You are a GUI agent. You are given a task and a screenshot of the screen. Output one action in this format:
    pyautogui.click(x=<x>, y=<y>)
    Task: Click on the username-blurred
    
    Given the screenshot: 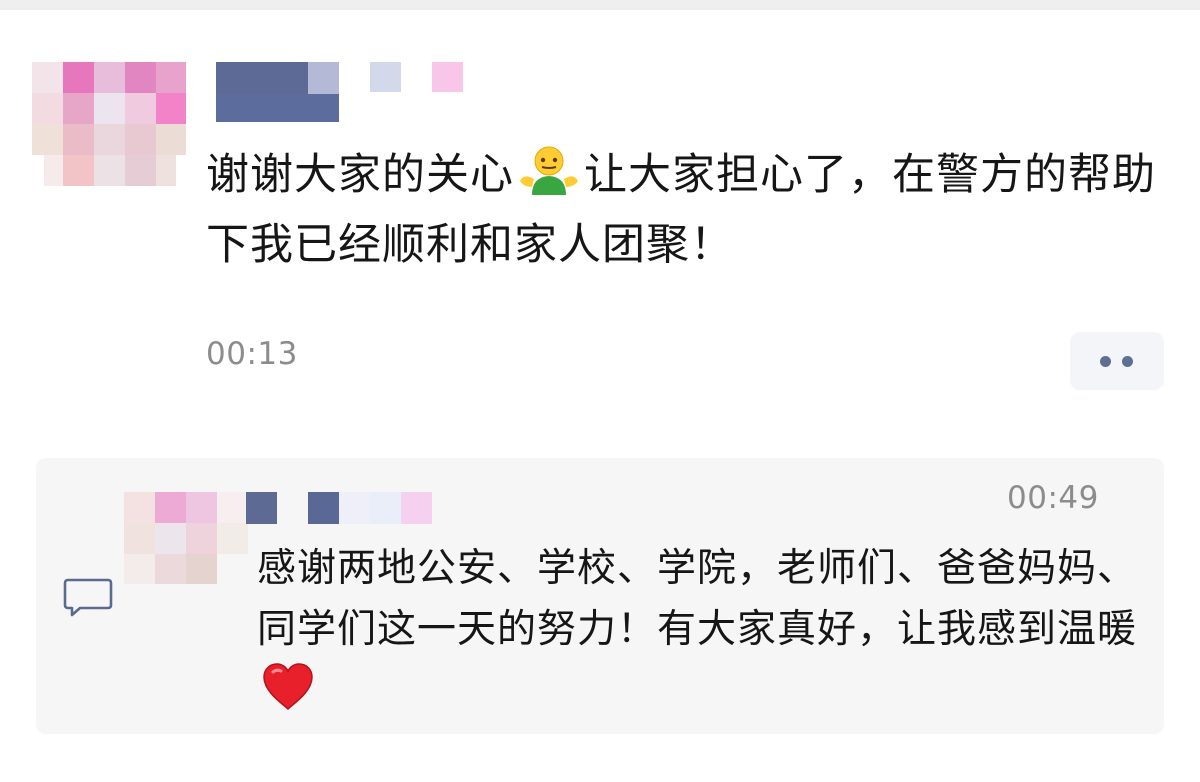 What is the action you would take?
    pyautogui.click(x=341, y=92)
    